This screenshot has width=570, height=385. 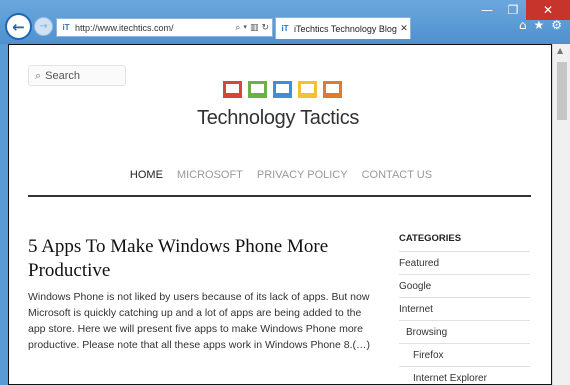 What do you see at coordinates (464, 285) in the screenshot?
I see `category-item-google: Google` at bounding box center [464, 285].